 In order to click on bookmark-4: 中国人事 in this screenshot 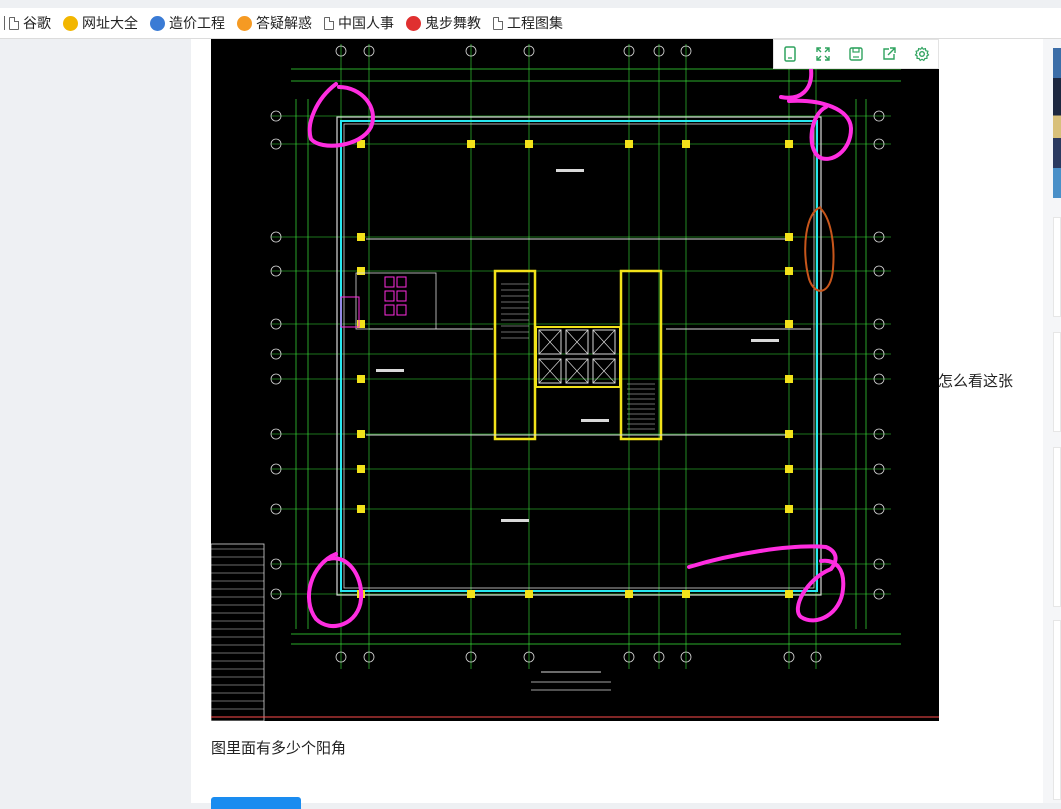, I will do `click(359, 23)`.